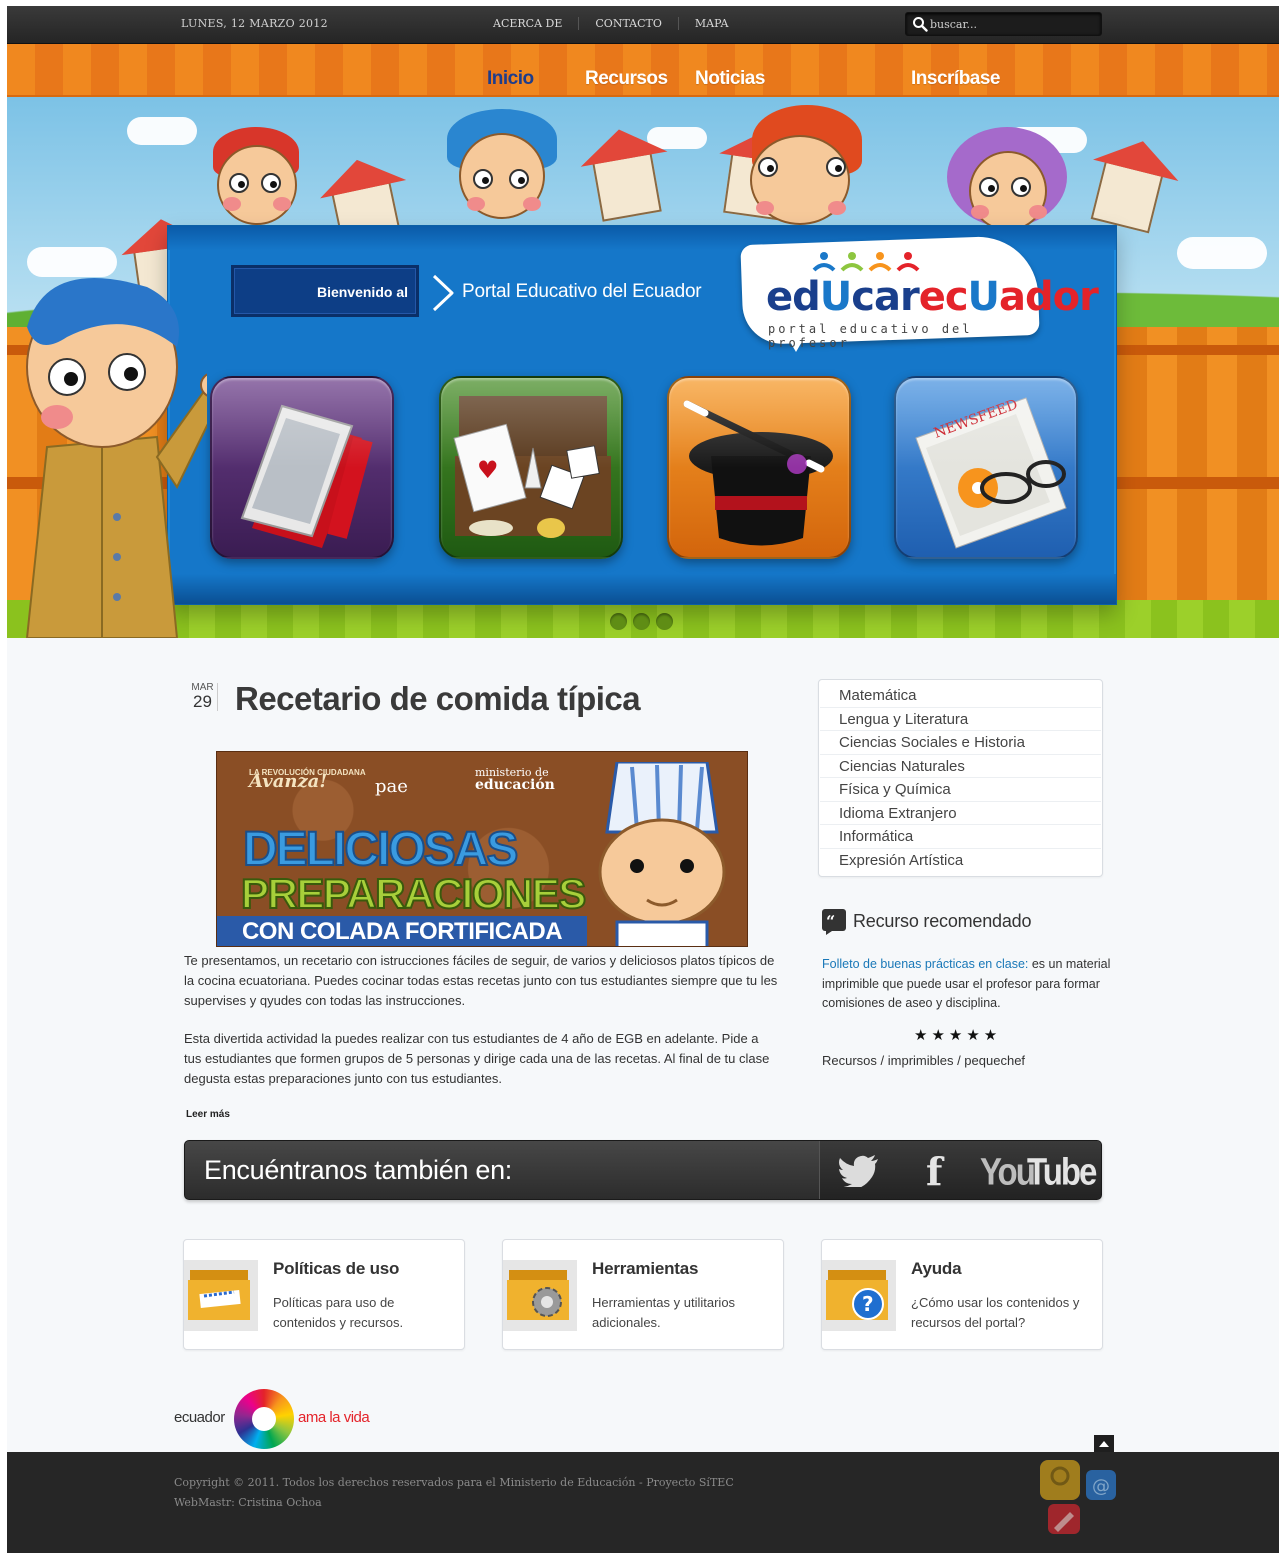  What do you see at coordinates (866, 262) in the screenshot?
I see `logo-figures-icon` at bounding box center [866, 262].